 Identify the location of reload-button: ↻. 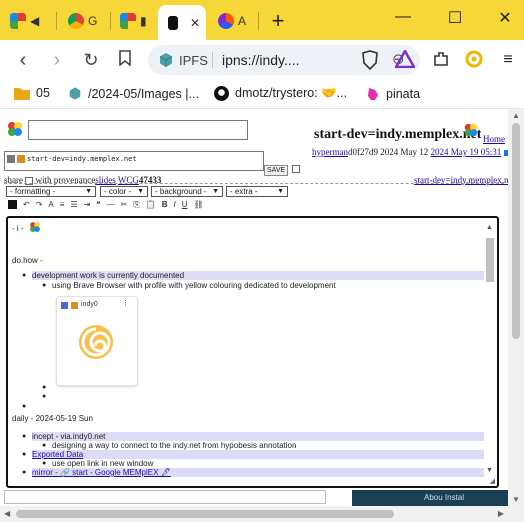
(91, 60).